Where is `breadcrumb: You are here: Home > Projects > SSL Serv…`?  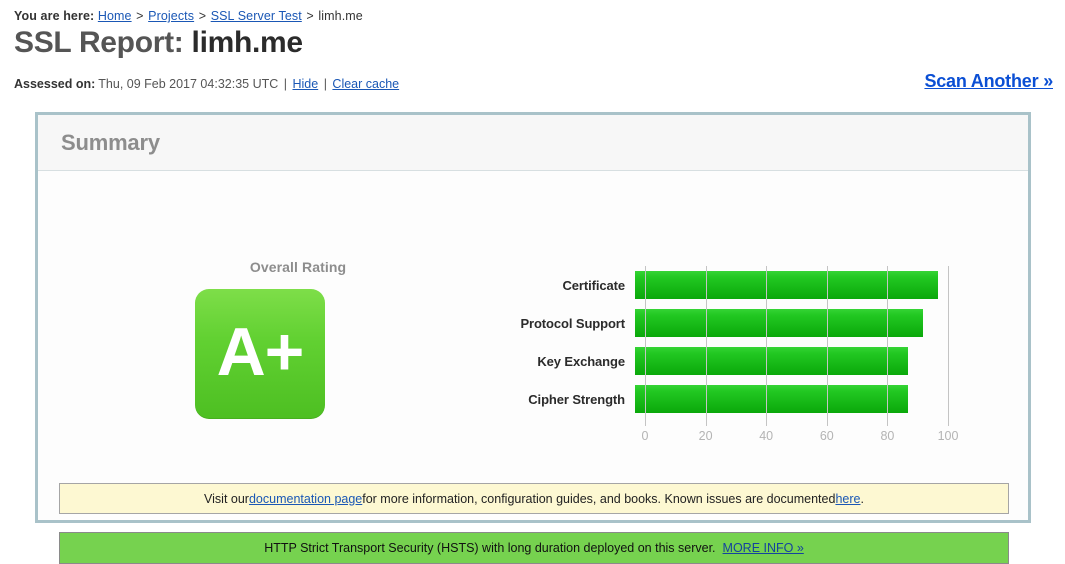
breadcrumb: You are here: Home > Projects > SSL Serv… is located at coordinates (188, 16).